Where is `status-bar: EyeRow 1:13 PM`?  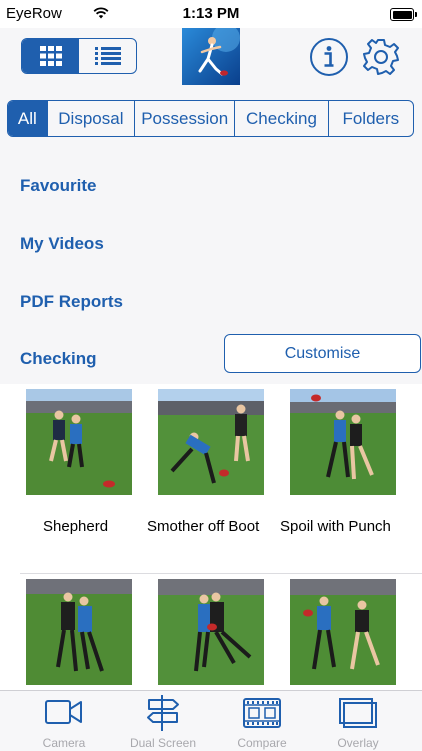 status-bar: EyeRow 1:13 PM is located at coordinates (211, 14).